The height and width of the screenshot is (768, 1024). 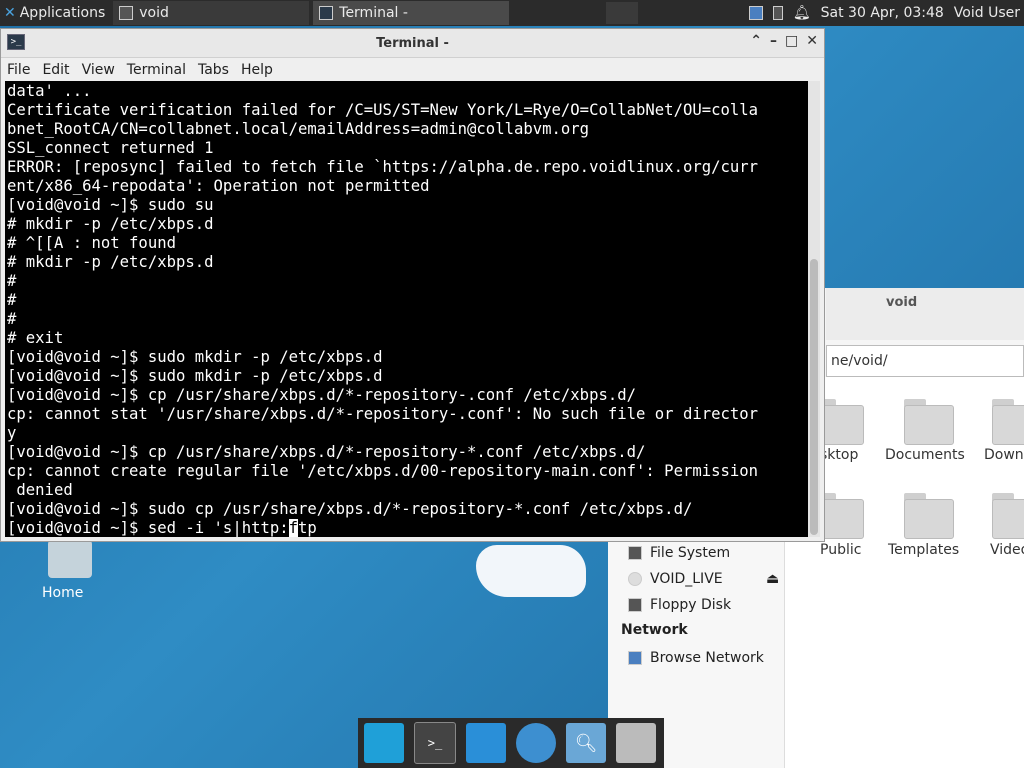 I want to click on file-manager-title: void, so click(x=902, y=302).